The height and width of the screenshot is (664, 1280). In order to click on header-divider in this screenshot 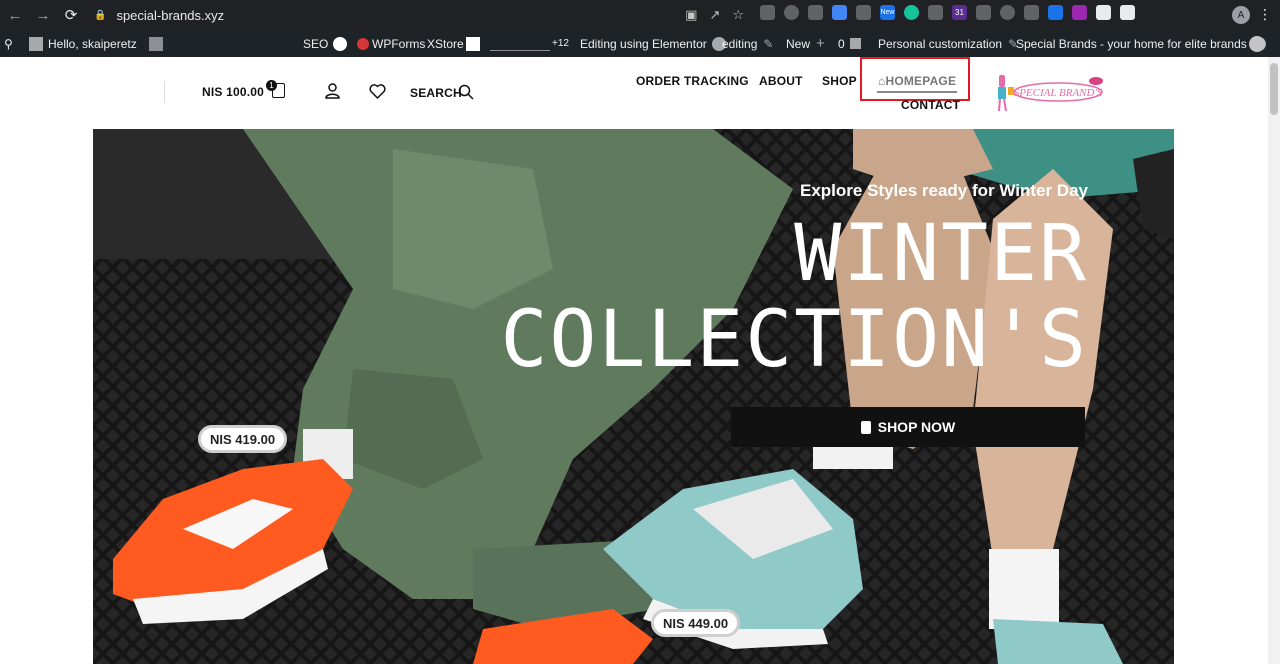, I will do `click(164, 92)`.